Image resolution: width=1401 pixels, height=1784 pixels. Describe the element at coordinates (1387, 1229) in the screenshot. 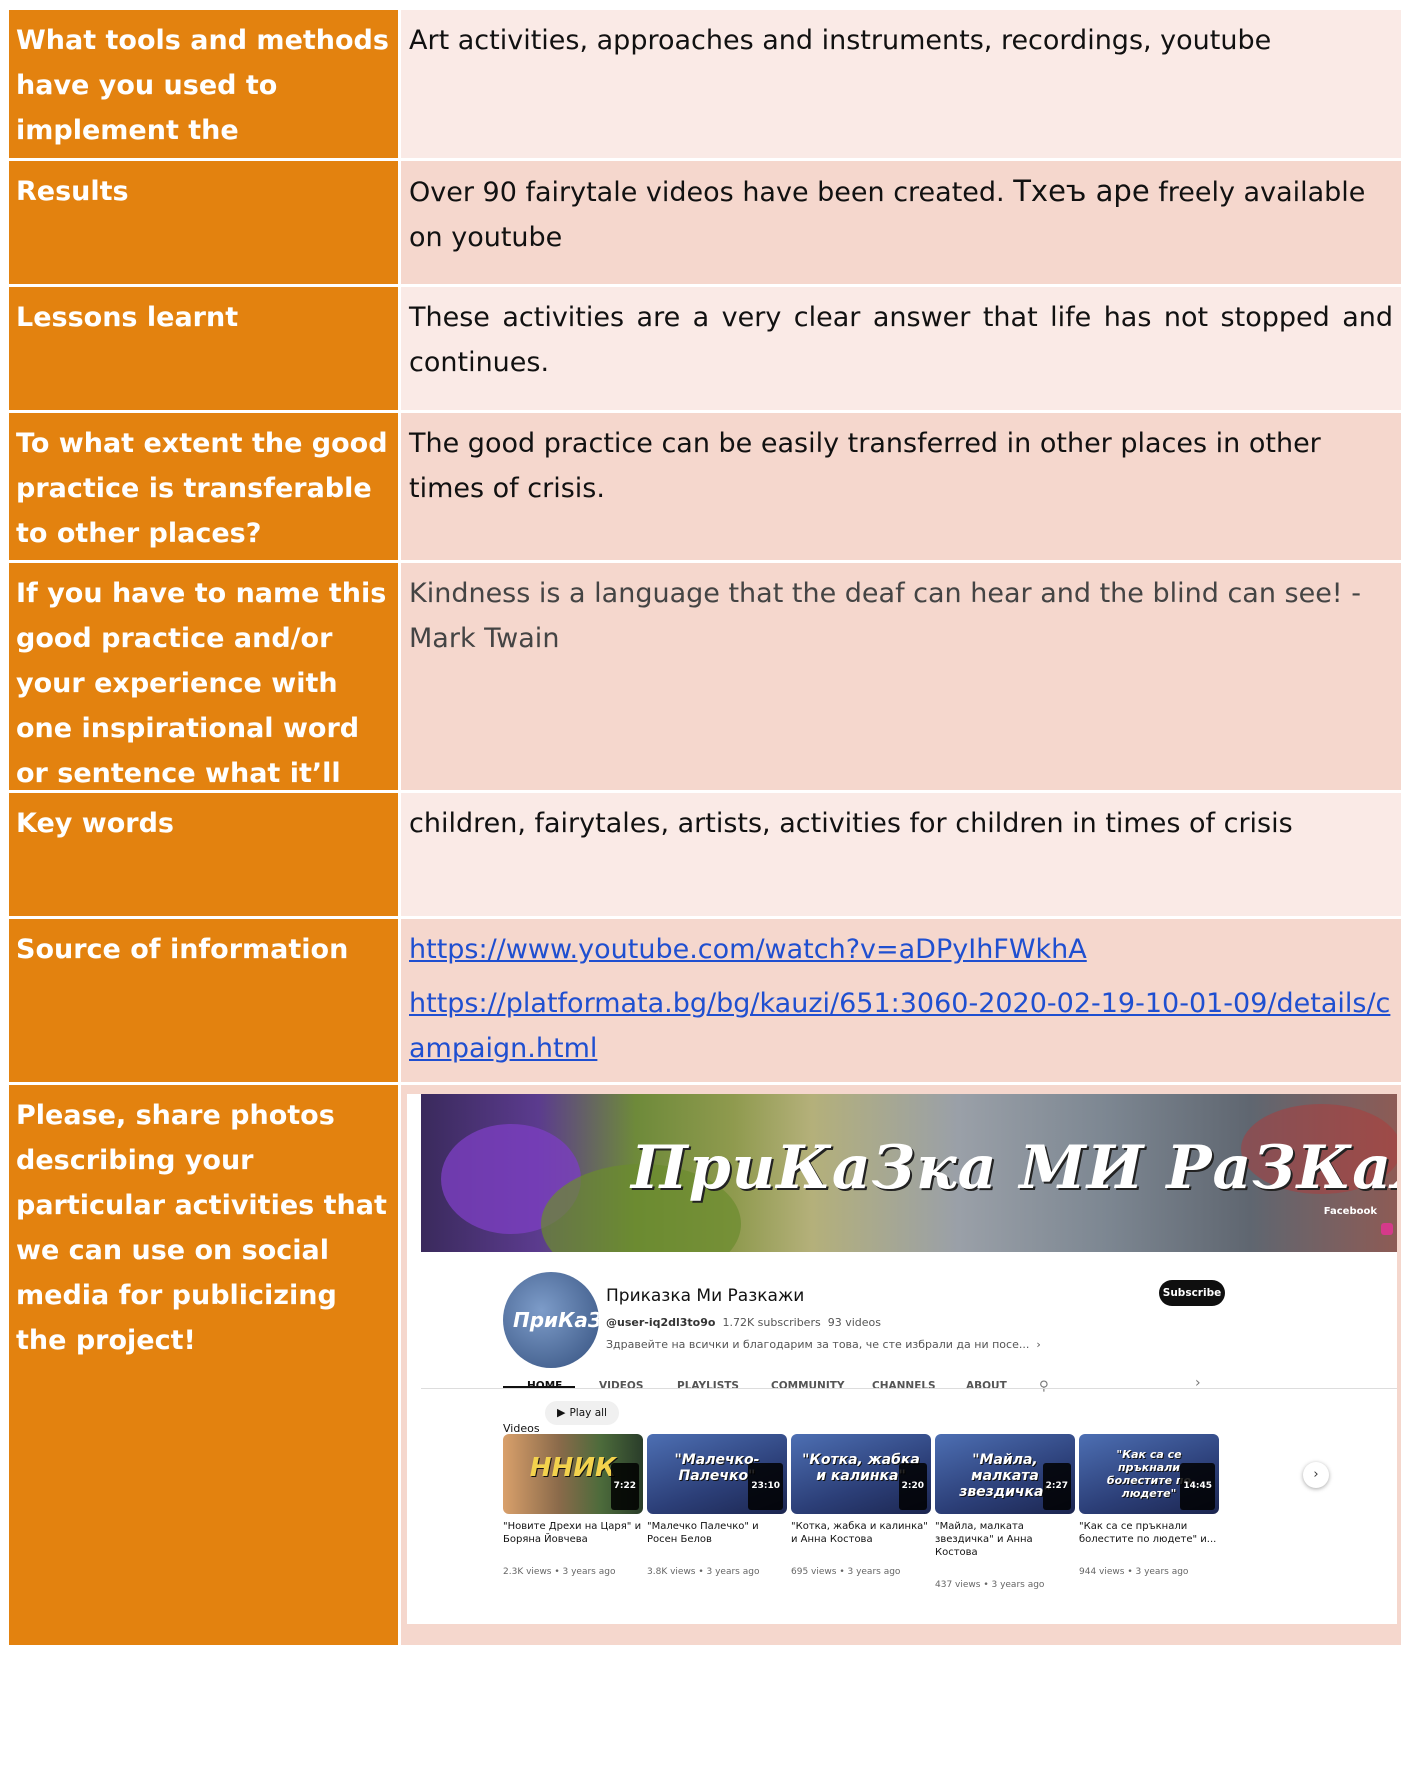

I see `instagram-icon` at that location.